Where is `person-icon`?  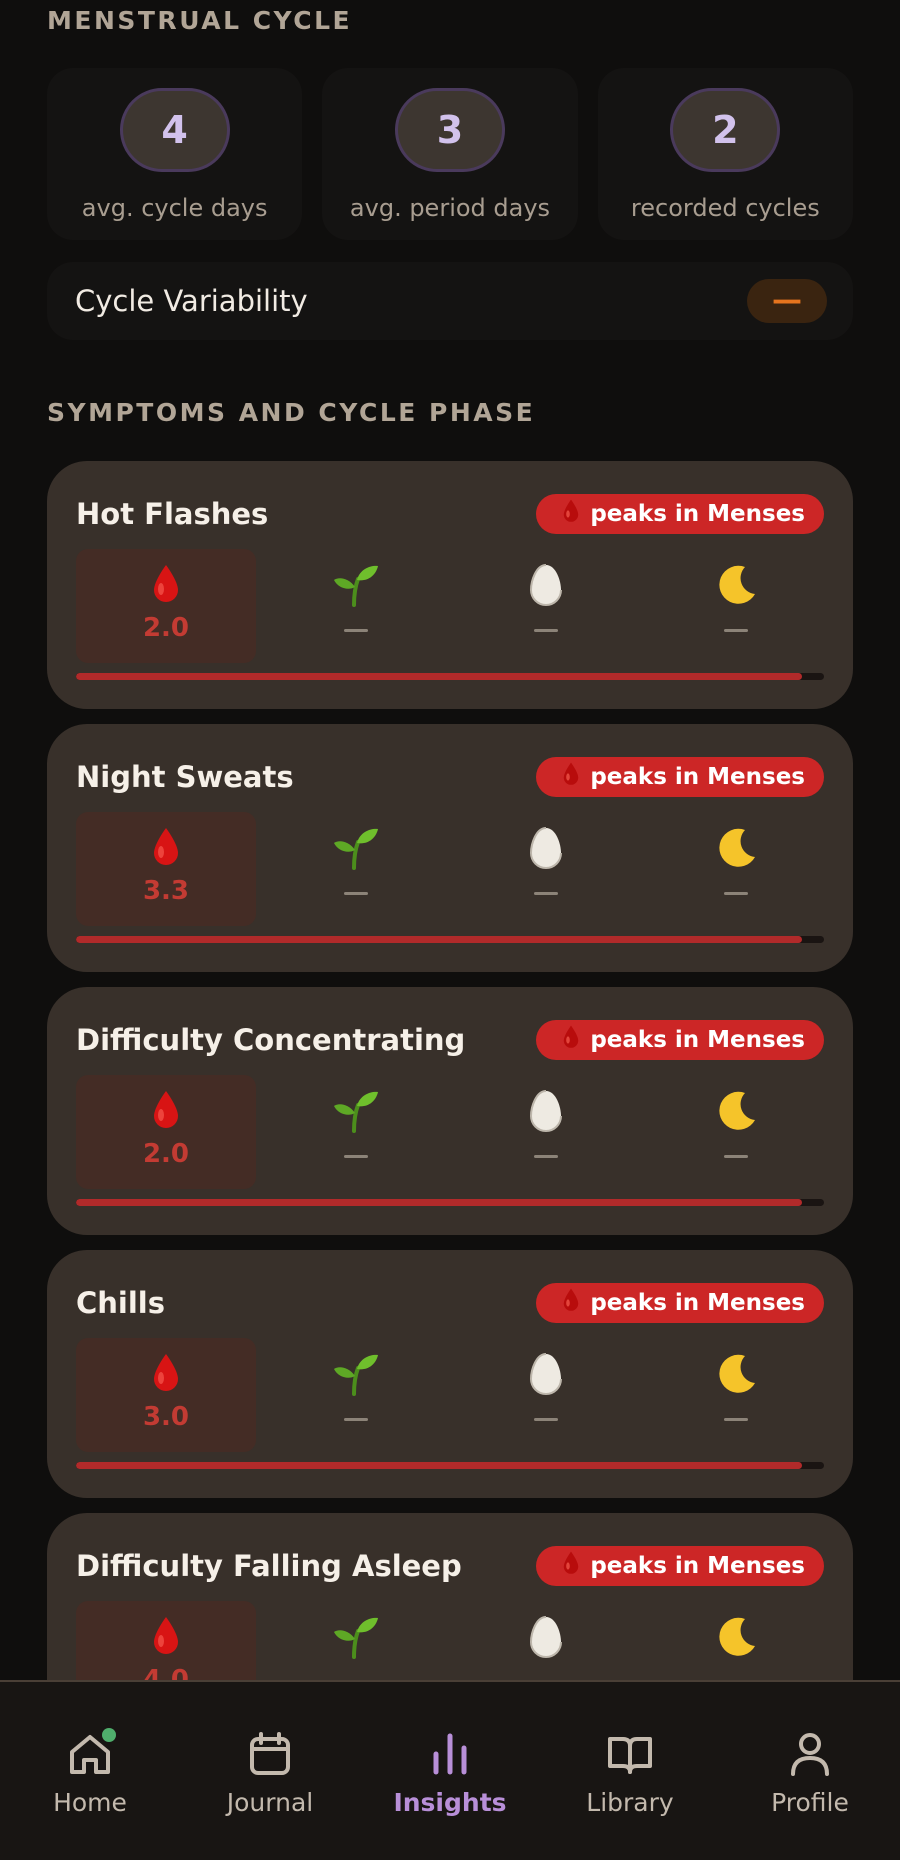 person-icon is located at coordinates (810, 1754).